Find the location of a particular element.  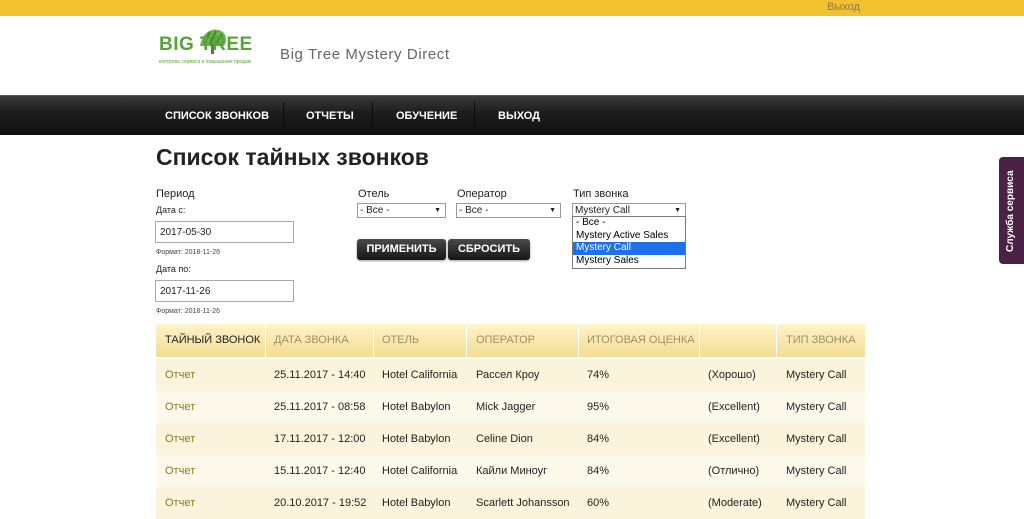

column-header-type: ТИП ЗВОНКА is located at coordinates (820, 340).